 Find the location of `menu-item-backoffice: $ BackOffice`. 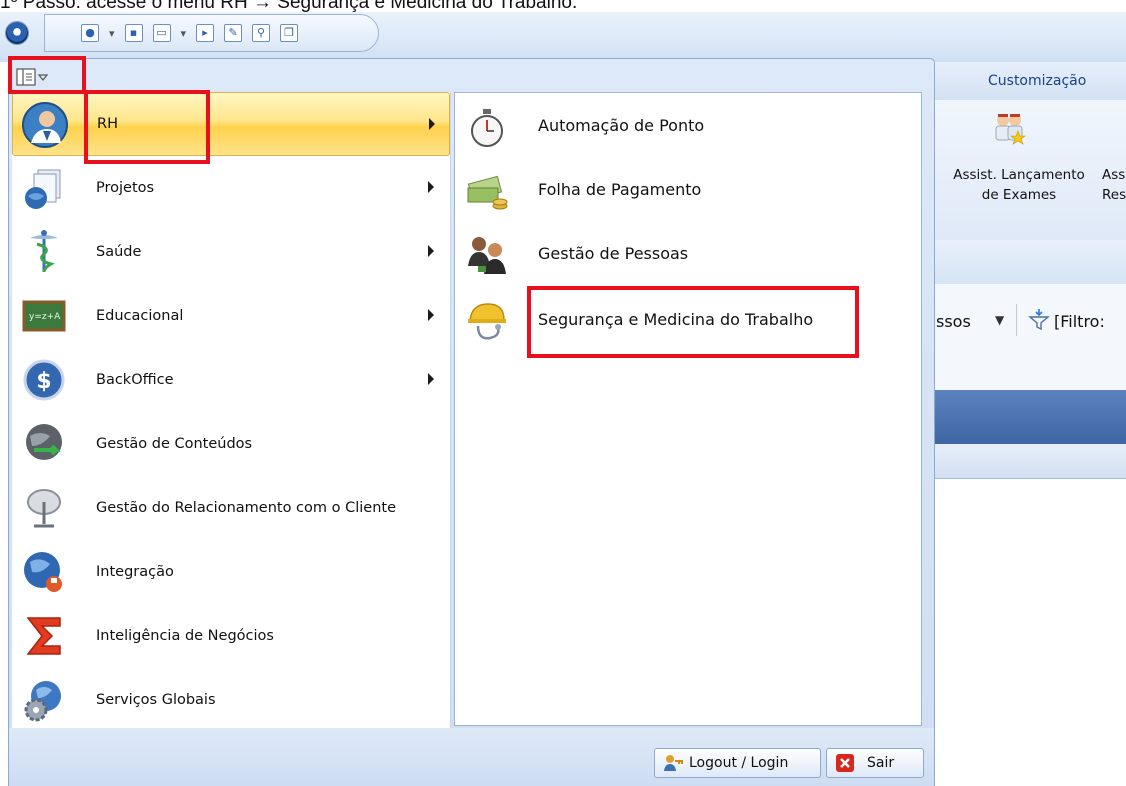

menu-item-backoffice: $ BackOffice is located at coordinates (231, 380).